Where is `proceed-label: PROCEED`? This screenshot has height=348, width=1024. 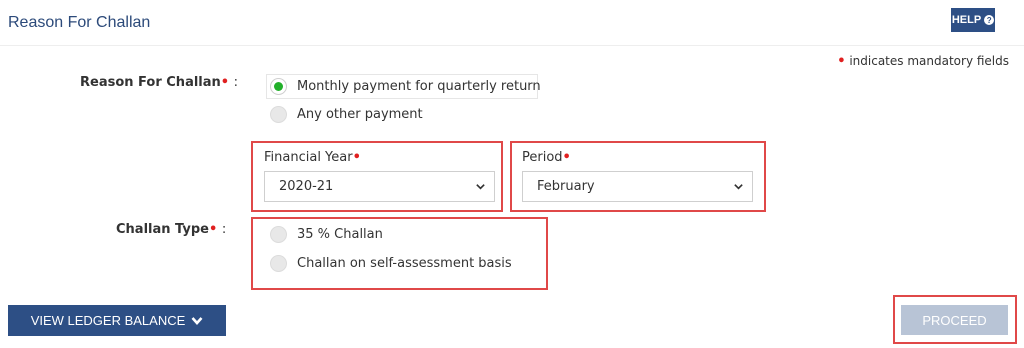
proceed-label: PROCEED is located at coordinates (954, 320).